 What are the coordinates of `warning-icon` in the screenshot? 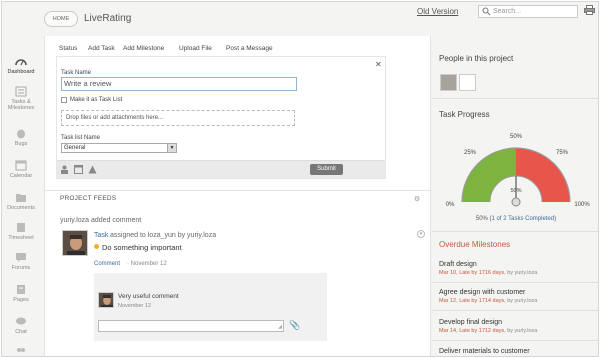 It's located at (92, 169).